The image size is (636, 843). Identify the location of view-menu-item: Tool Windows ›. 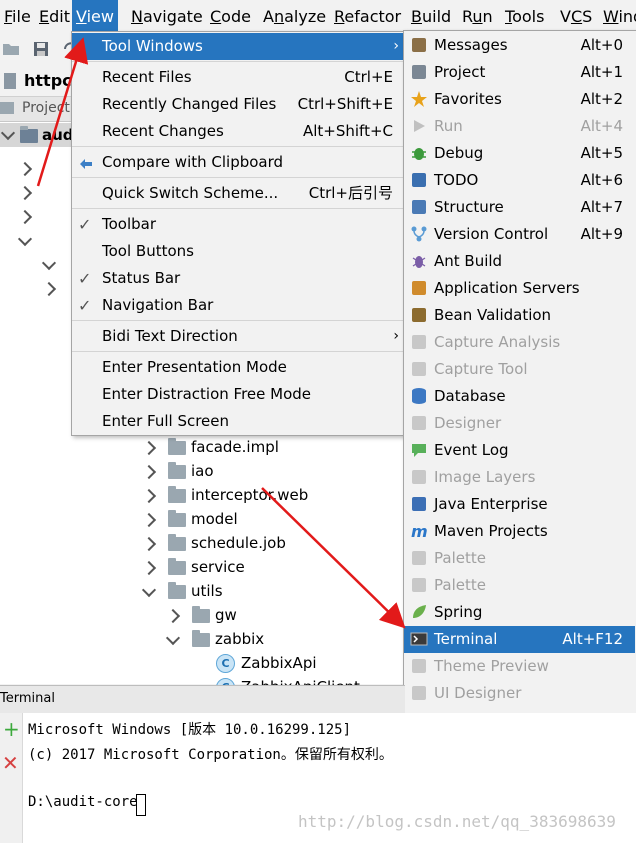
(237, 46).